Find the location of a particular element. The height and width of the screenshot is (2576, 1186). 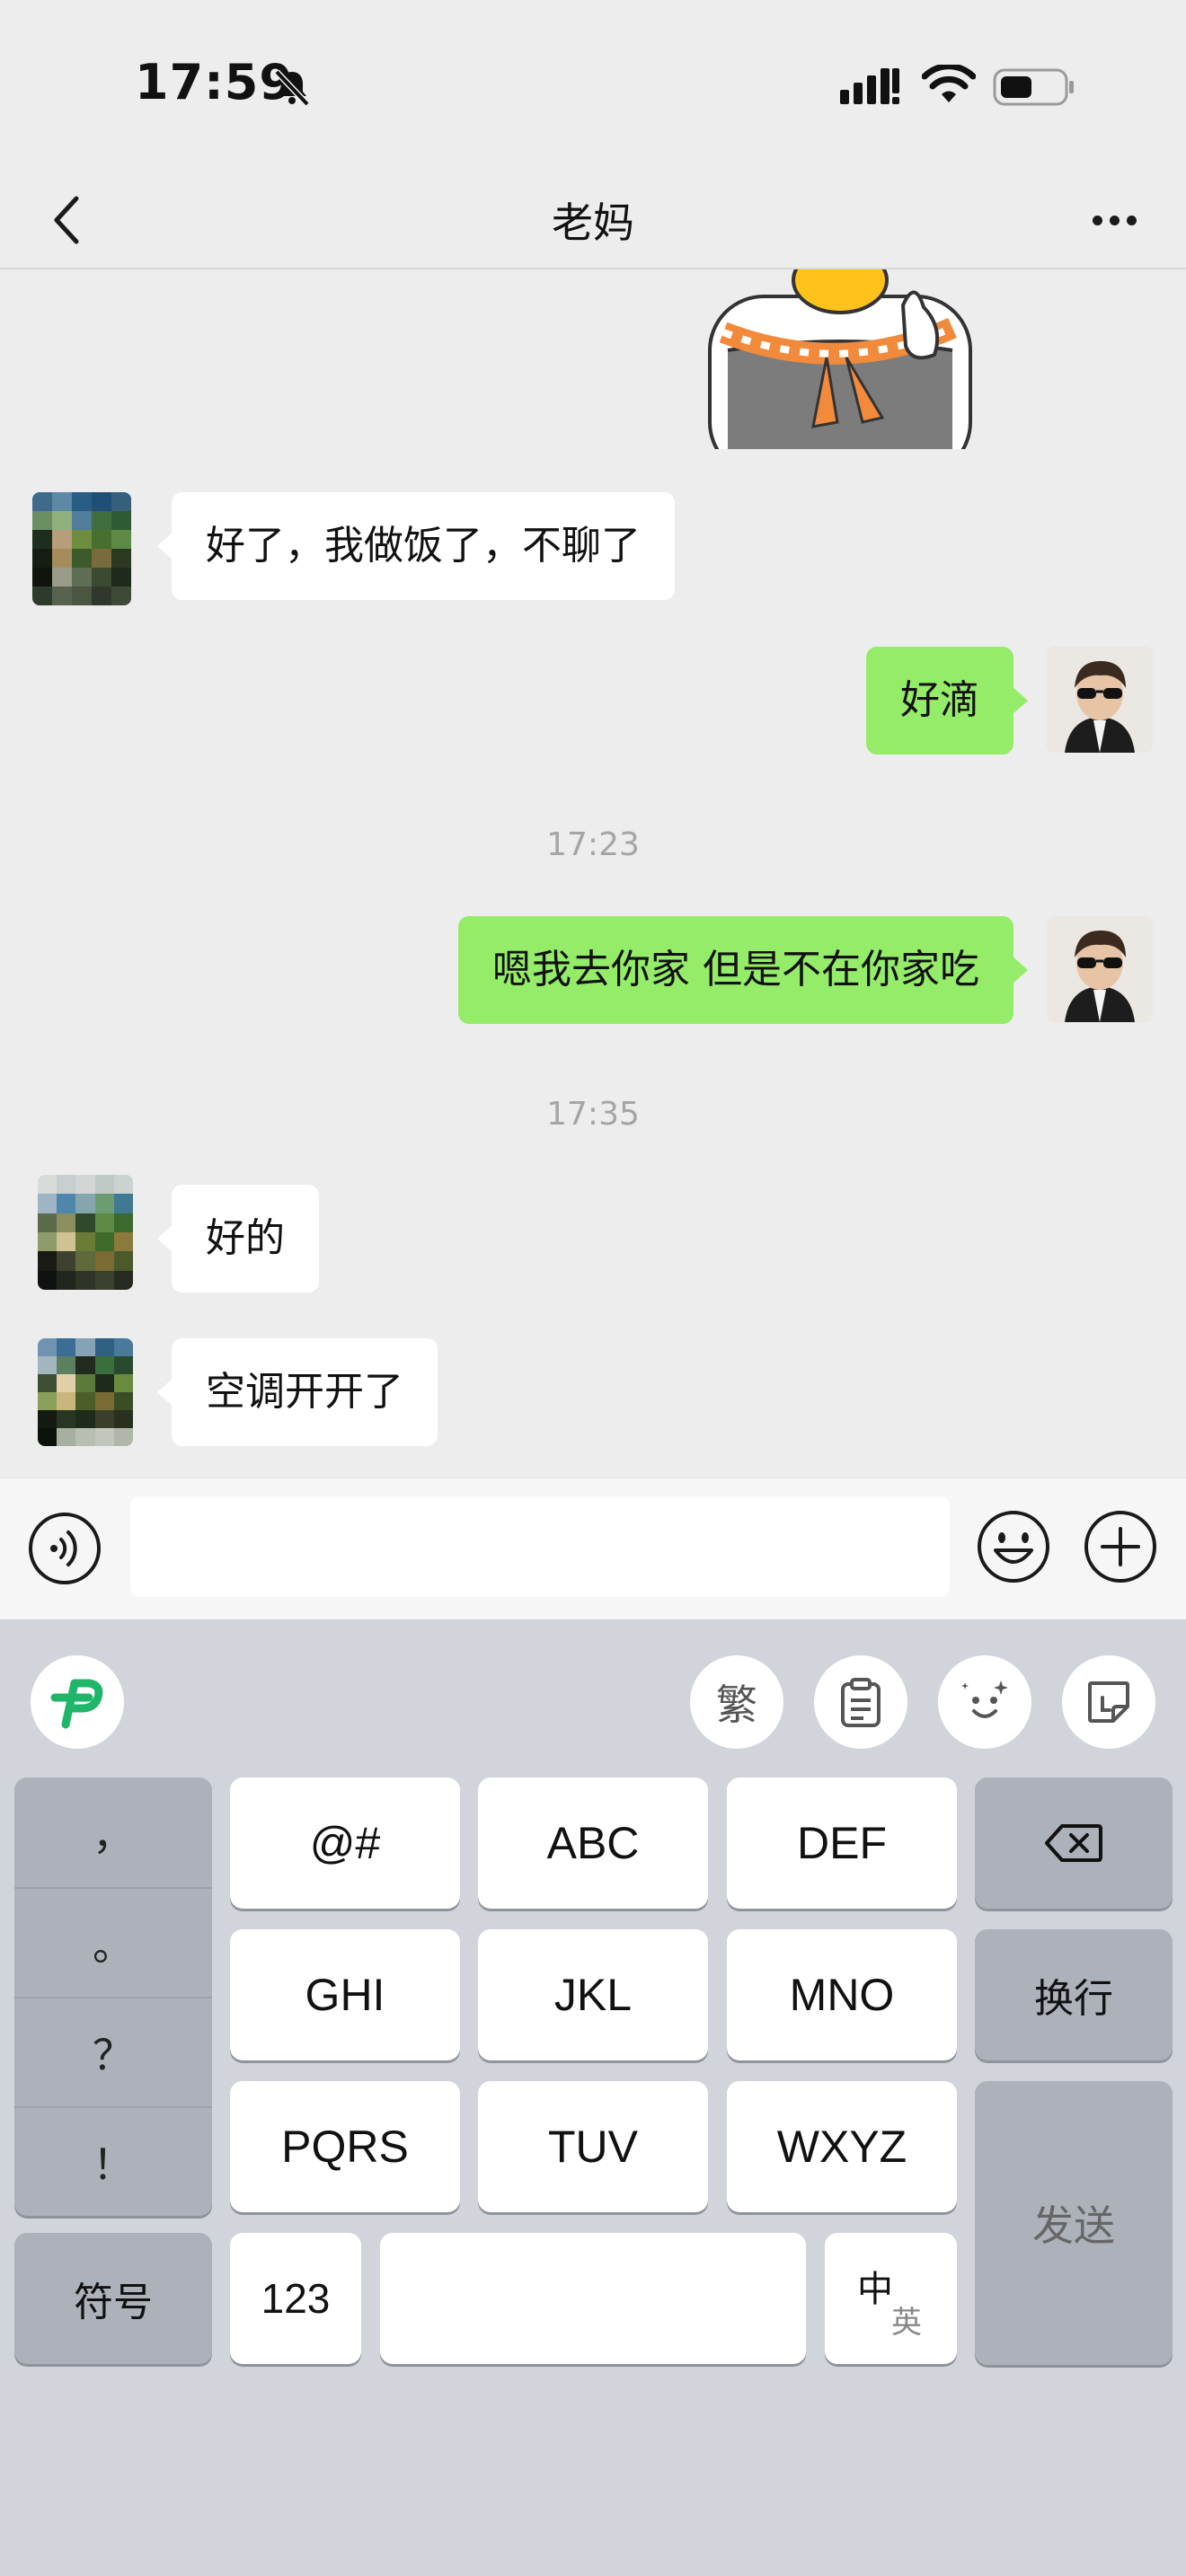

punctuation-column: ， 。 ？ ！ is located at coordinates (113, 1997).